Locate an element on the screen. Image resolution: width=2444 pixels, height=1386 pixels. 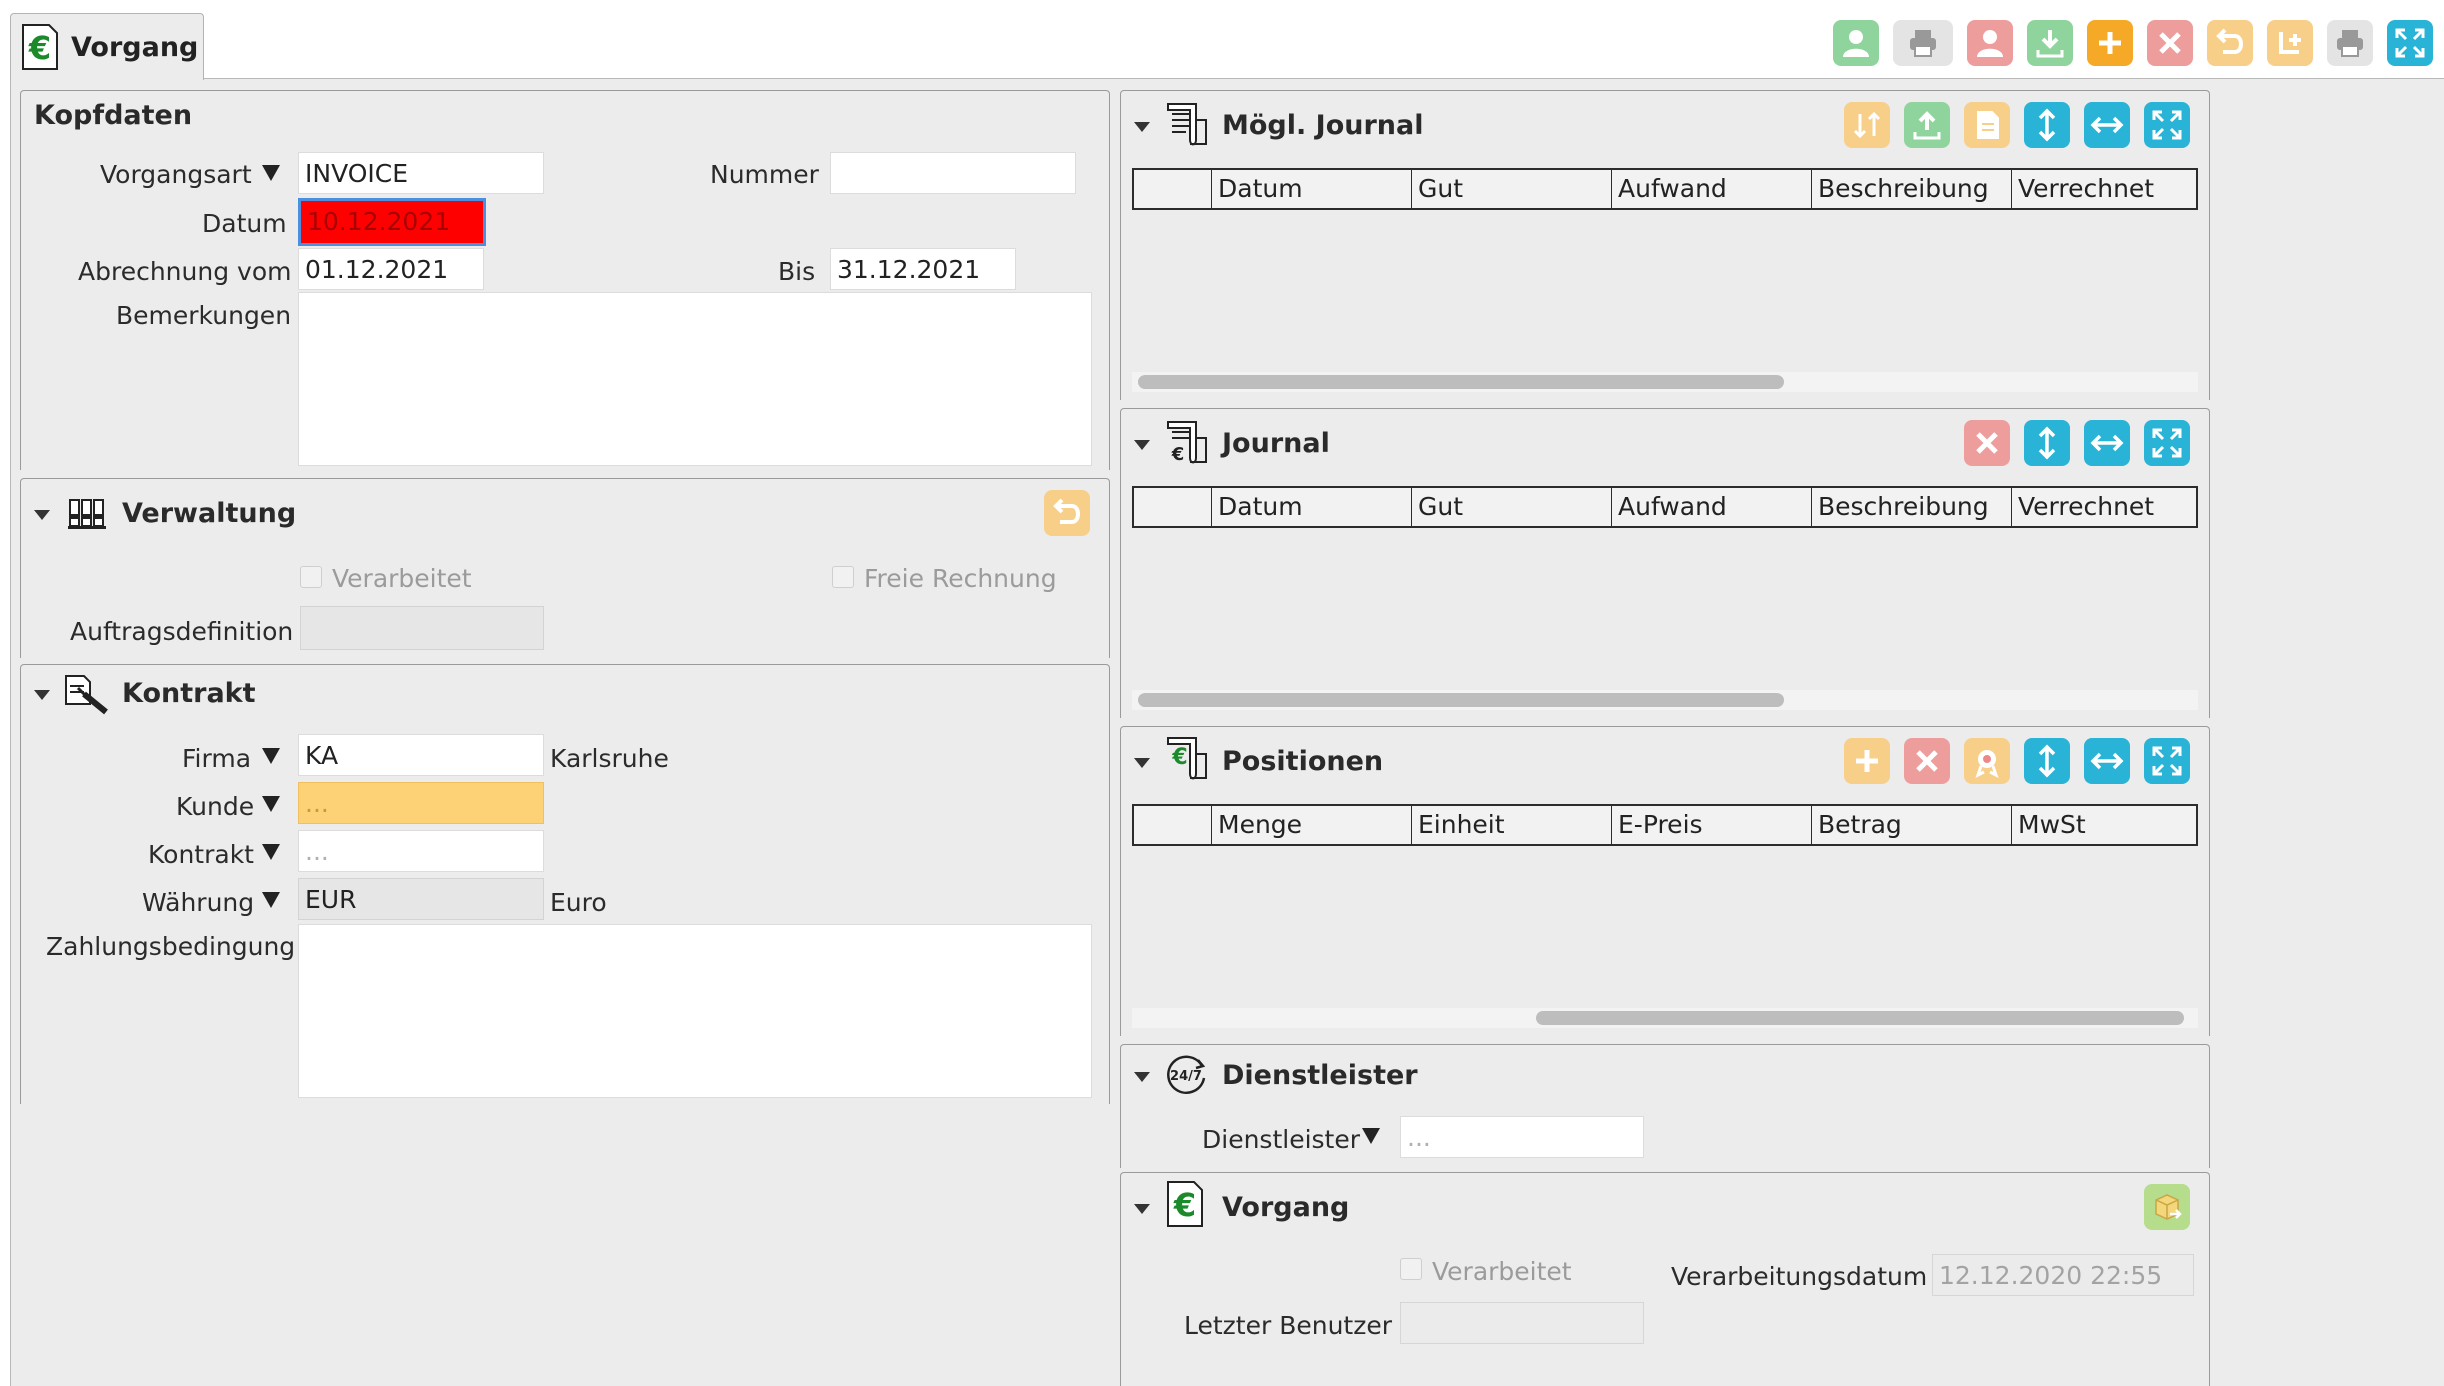
package-button is located at coordinates (2167, 1207).